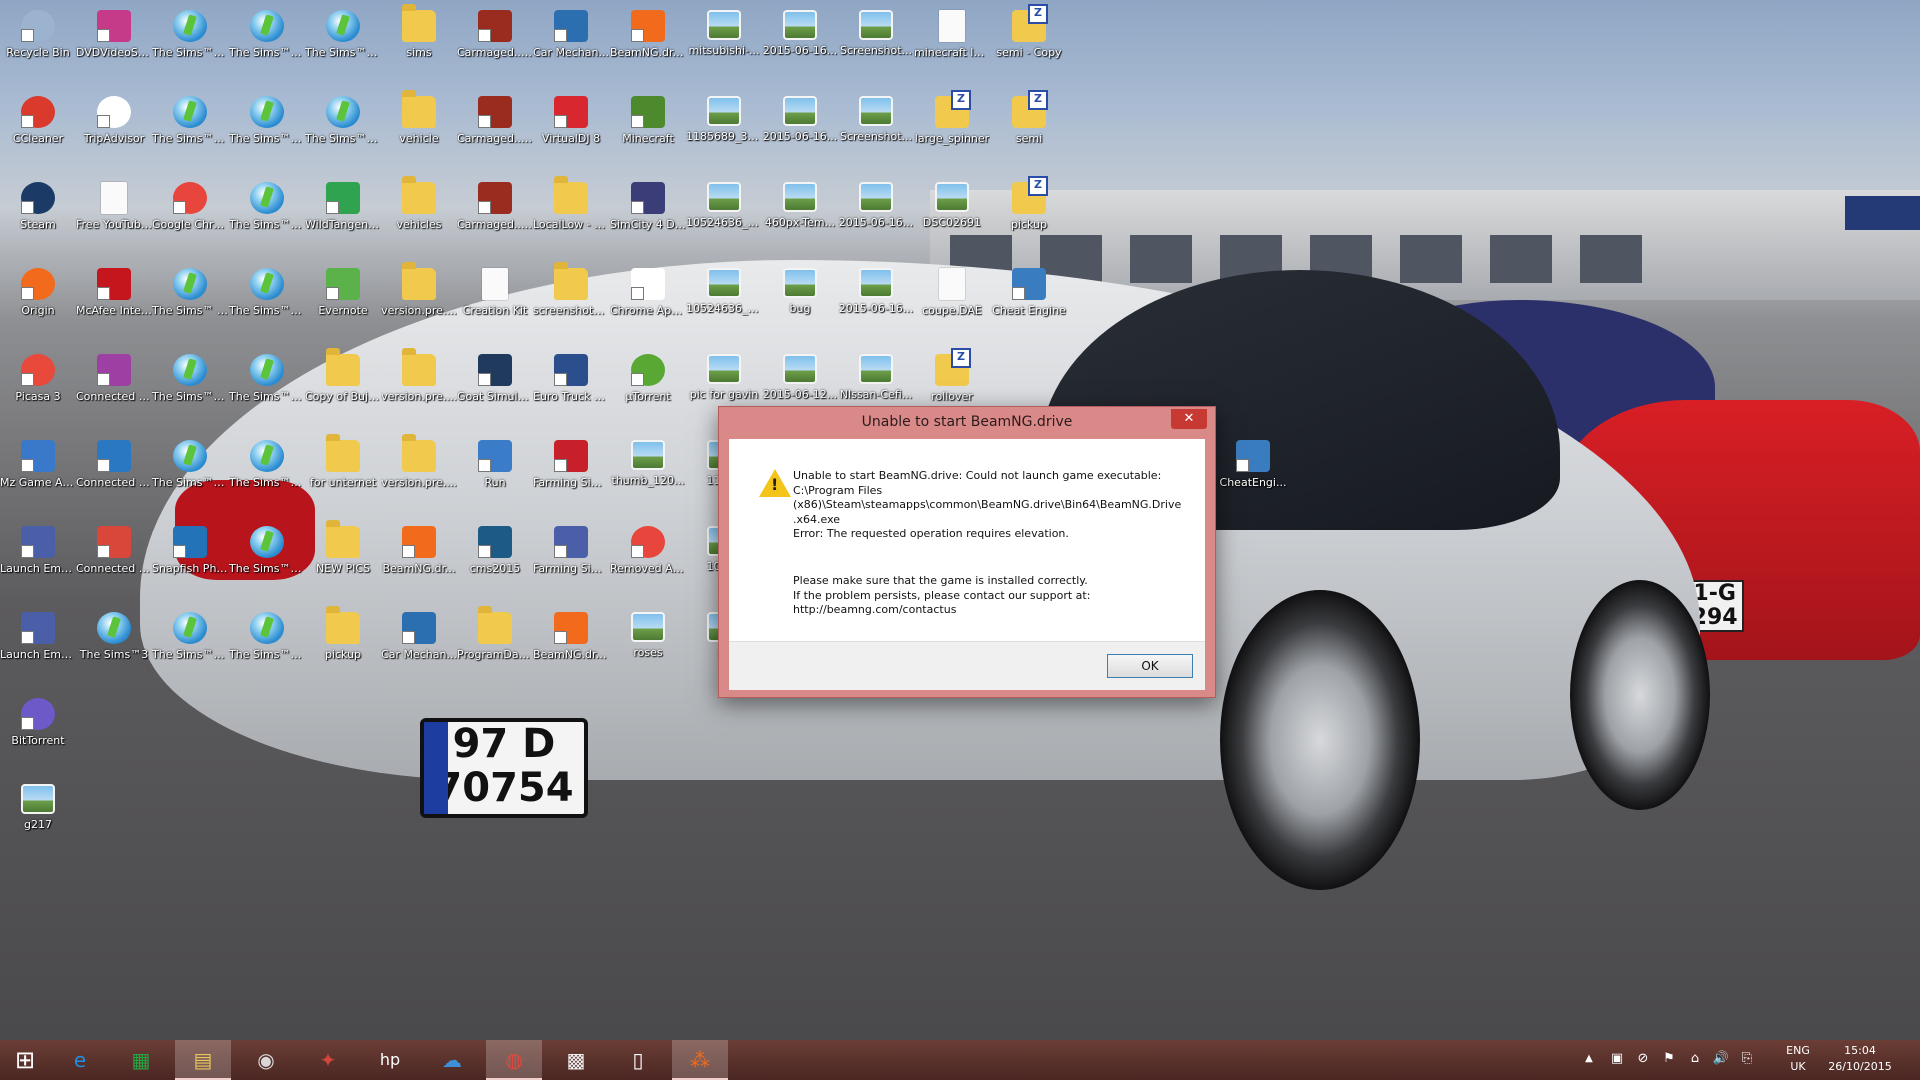 This screenshot has width=1920, height=1080. Describe the element at coordinates (952, 305) in the screenshot. I see `desktop-icon: coupe.DAE` at that location.